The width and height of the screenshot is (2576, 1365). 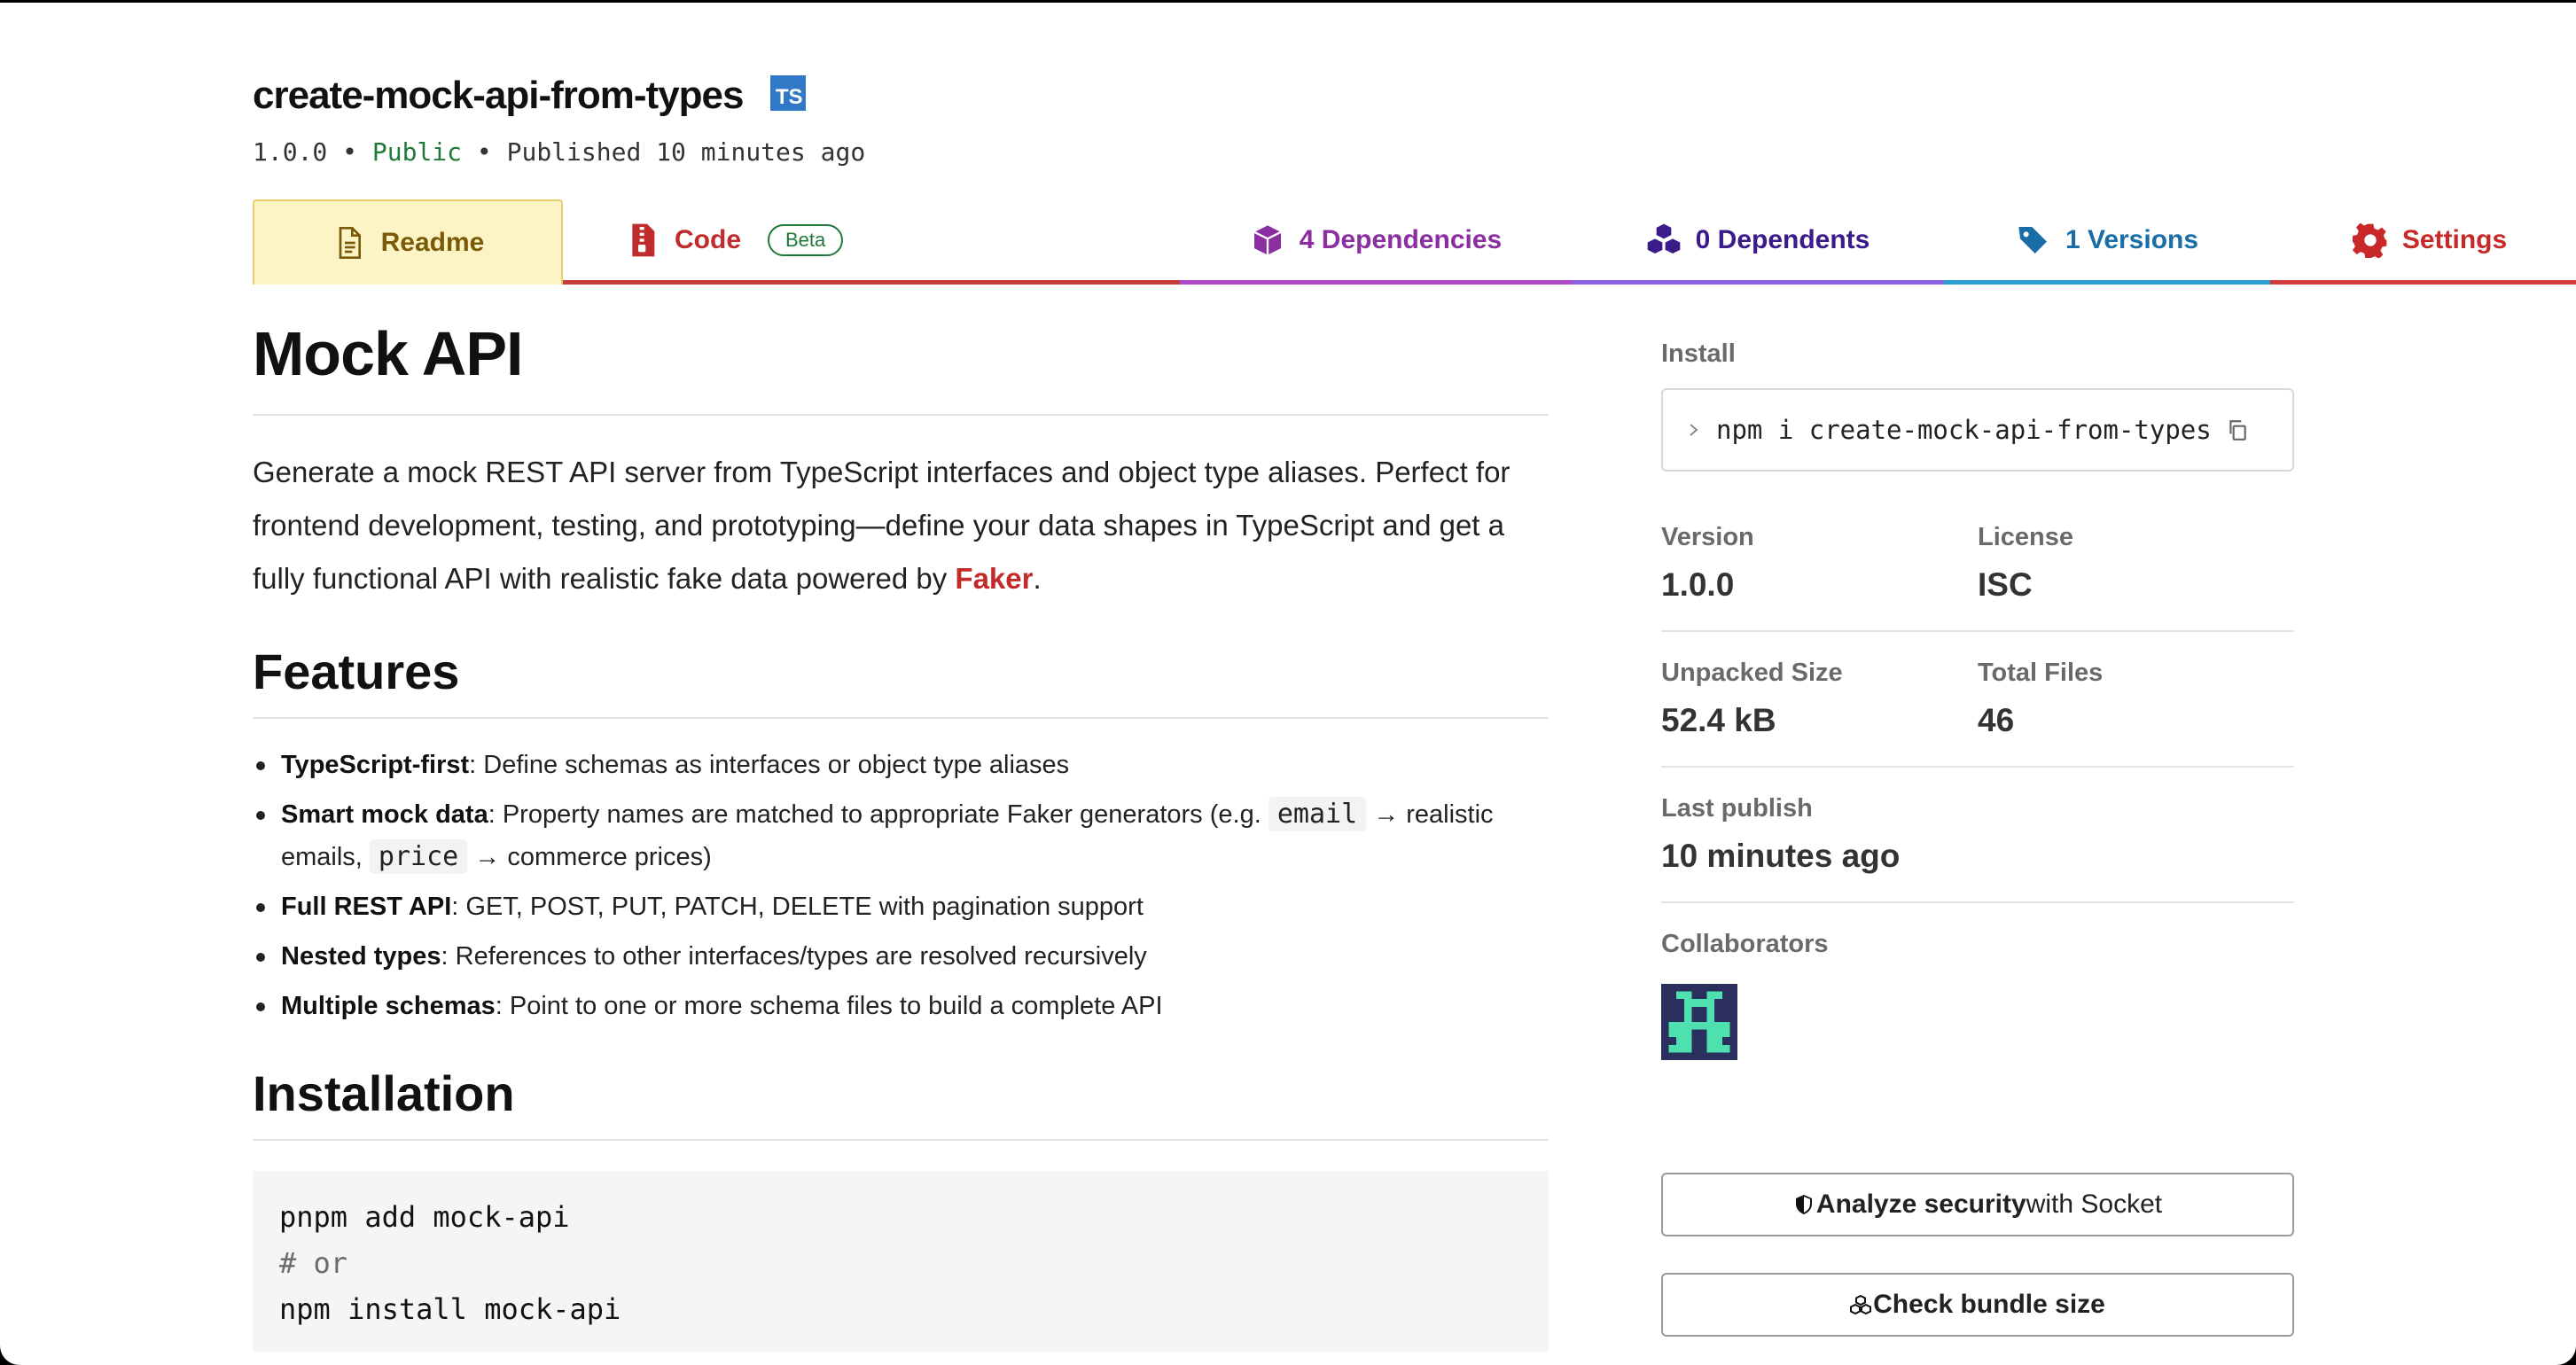 What do you see at coordinates (1317, 814) in the screenshot?
I see `inline-code: email` at bounding box center [1317, 814].